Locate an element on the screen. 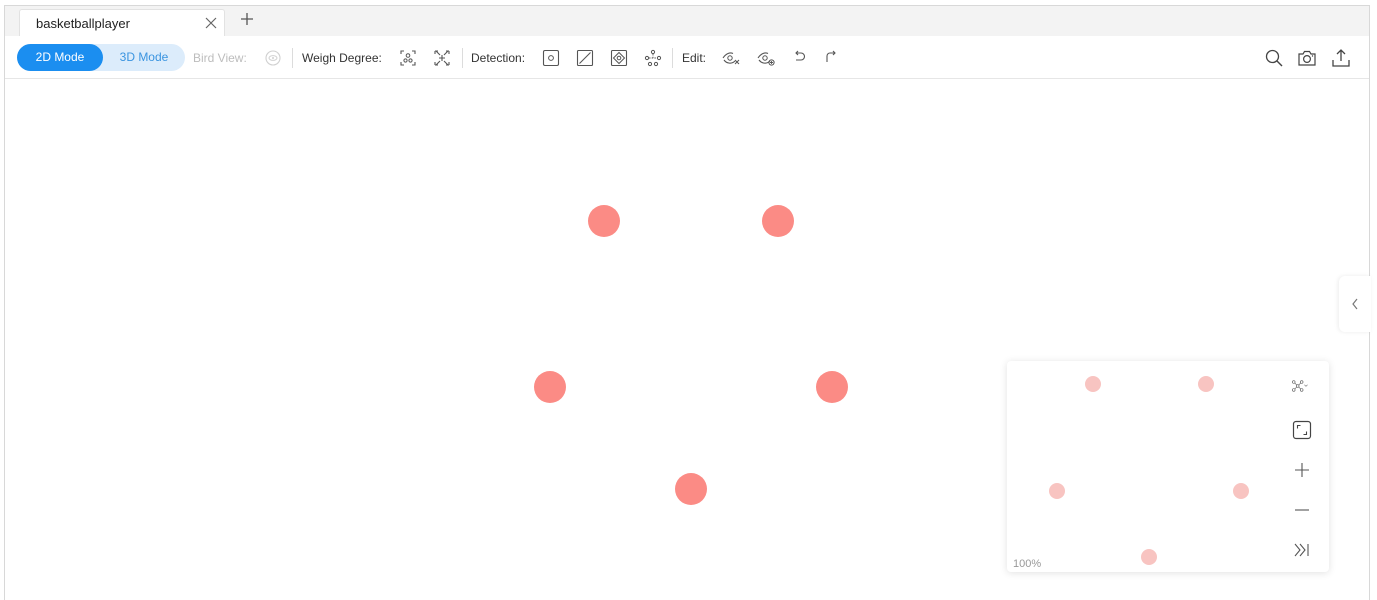 Image resolution: width=1377 pixels, height=600 pixels. cluster-detection-icon is located at coordinates (653, 58).